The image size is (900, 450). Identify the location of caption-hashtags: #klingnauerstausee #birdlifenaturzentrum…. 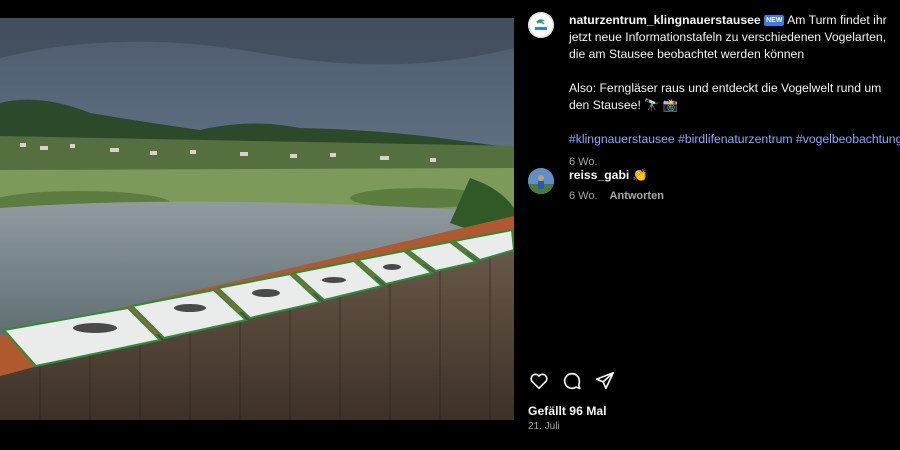
(734, 139).